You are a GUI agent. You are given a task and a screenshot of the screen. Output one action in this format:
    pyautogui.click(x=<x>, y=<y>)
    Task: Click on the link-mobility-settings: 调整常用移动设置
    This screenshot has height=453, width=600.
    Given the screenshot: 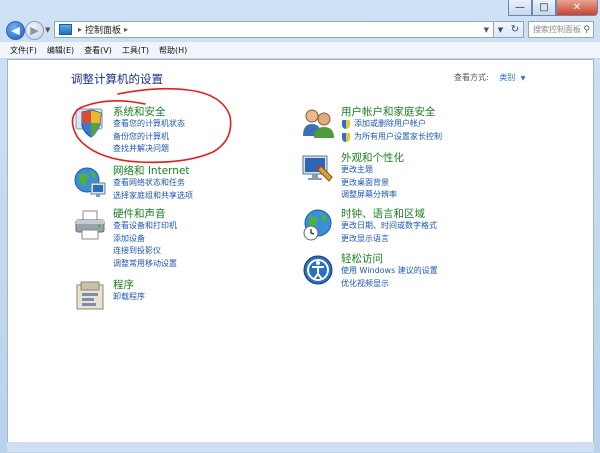 What is the action you would take?
    pyautogui.click(x=145, y=264)
    